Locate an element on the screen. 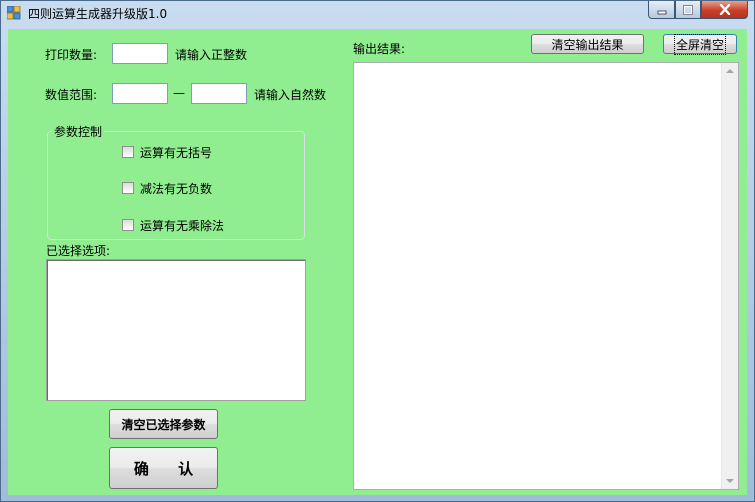  option-muldiv-checkbox is located at coordinates (128, 225).